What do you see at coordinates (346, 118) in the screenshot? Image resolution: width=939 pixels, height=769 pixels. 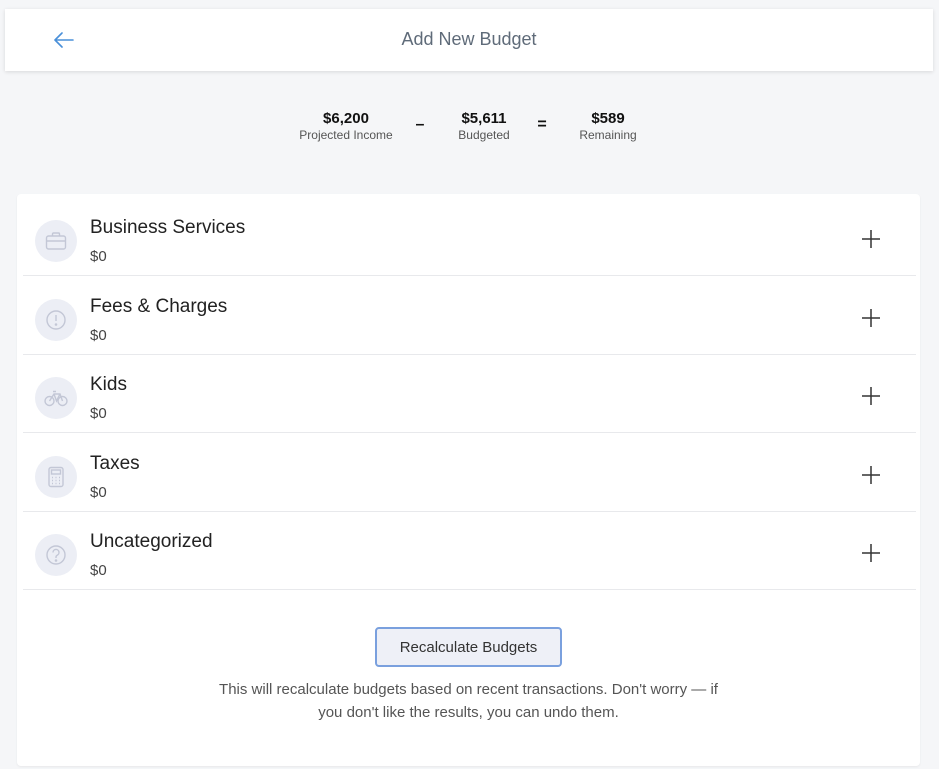 I see `projected-income-value: $6,200` at bounding box center [346, 118].